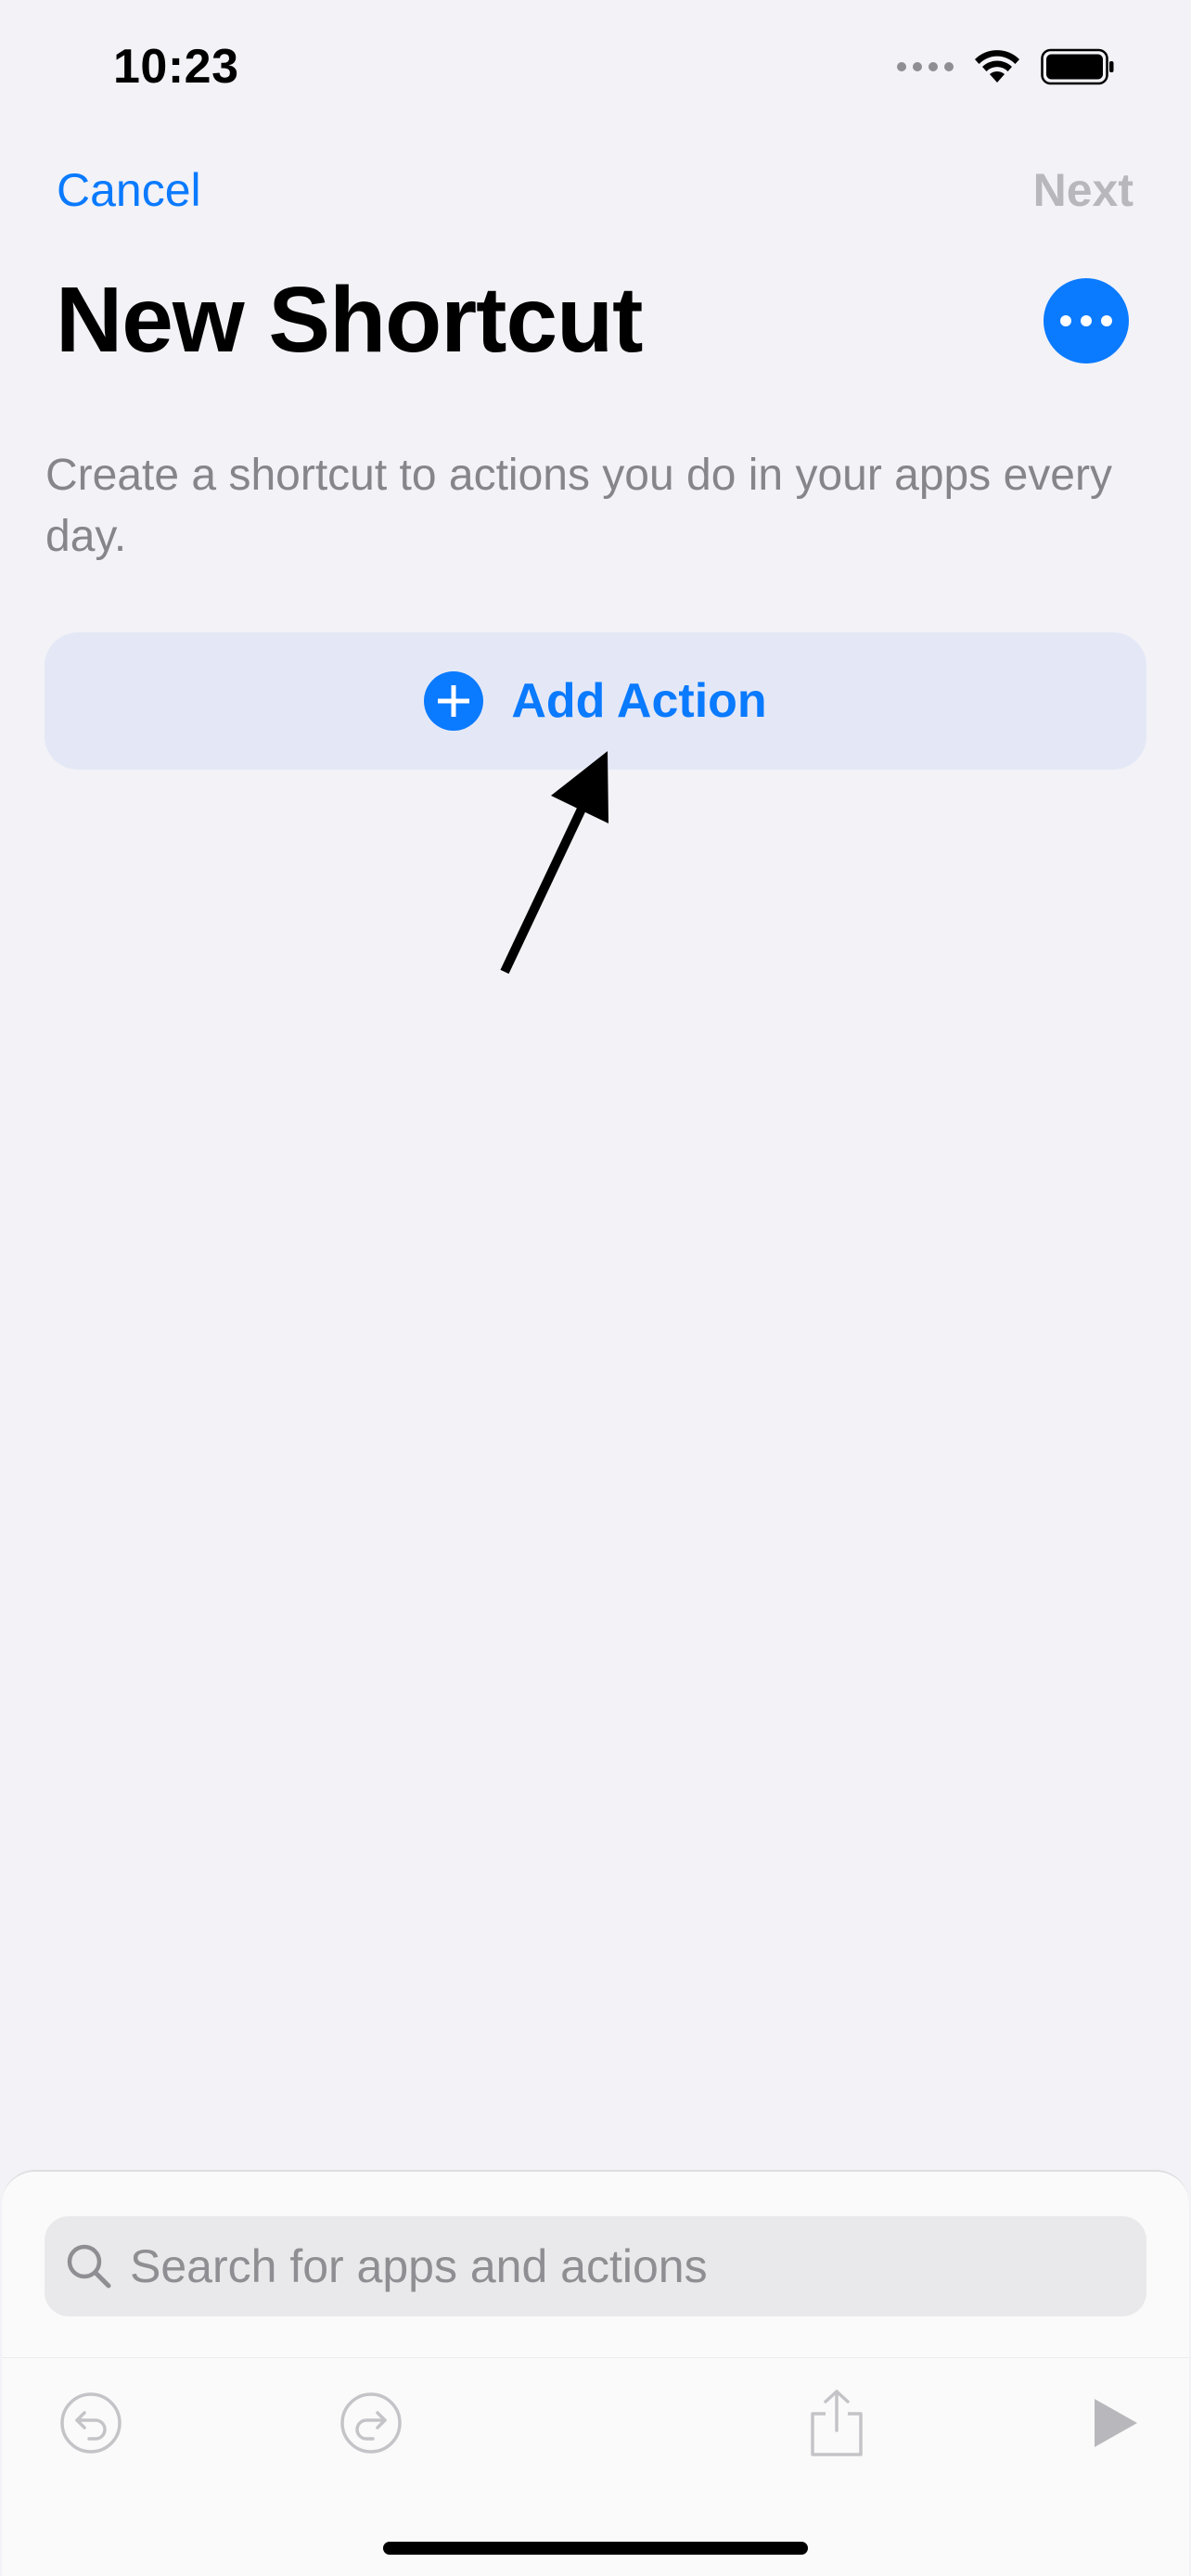 The image size is (1191, 2576). Describe the element at coordinates (89, 2266) in the screenshot. I see `search-icon` at that location.